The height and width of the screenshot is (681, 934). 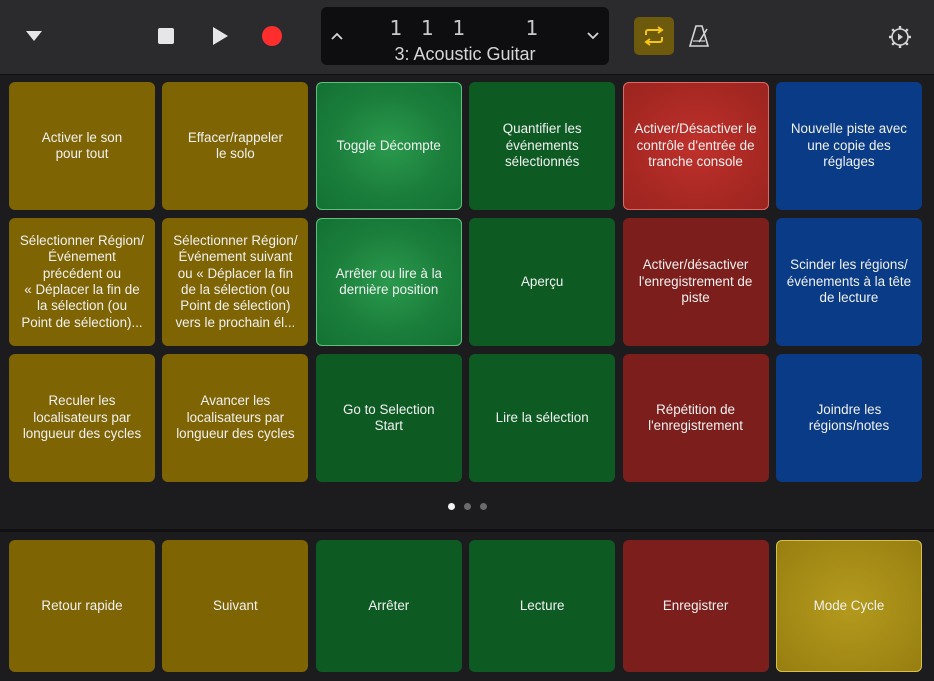 I want to click on pad-label: Joindre les régions/notes, so click(x=849, y=417).